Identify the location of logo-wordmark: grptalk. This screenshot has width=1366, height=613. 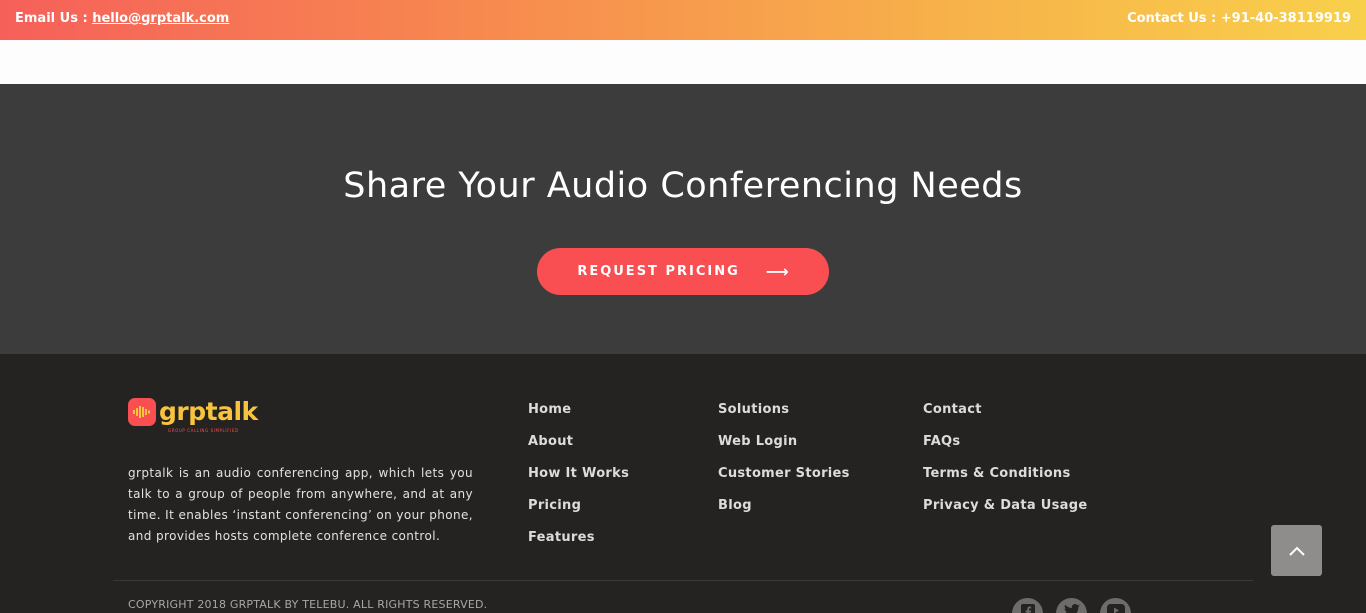
(208, 411).